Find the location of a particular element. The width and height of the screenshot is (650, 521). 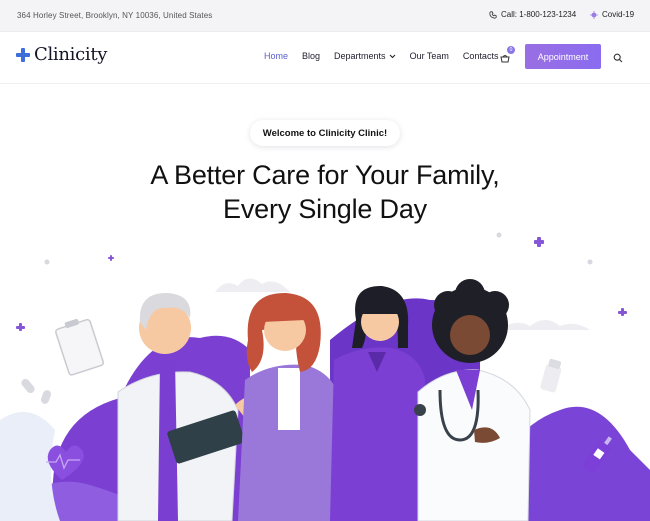

nav-blog: Blog is located at coordinates (311, 56).